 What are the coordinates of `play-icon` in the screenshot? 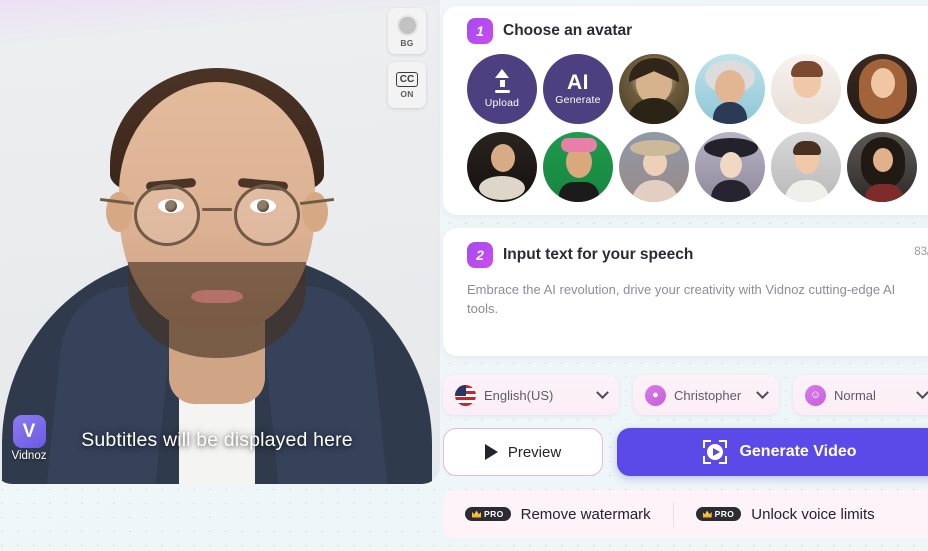 It's located at (491, 452).